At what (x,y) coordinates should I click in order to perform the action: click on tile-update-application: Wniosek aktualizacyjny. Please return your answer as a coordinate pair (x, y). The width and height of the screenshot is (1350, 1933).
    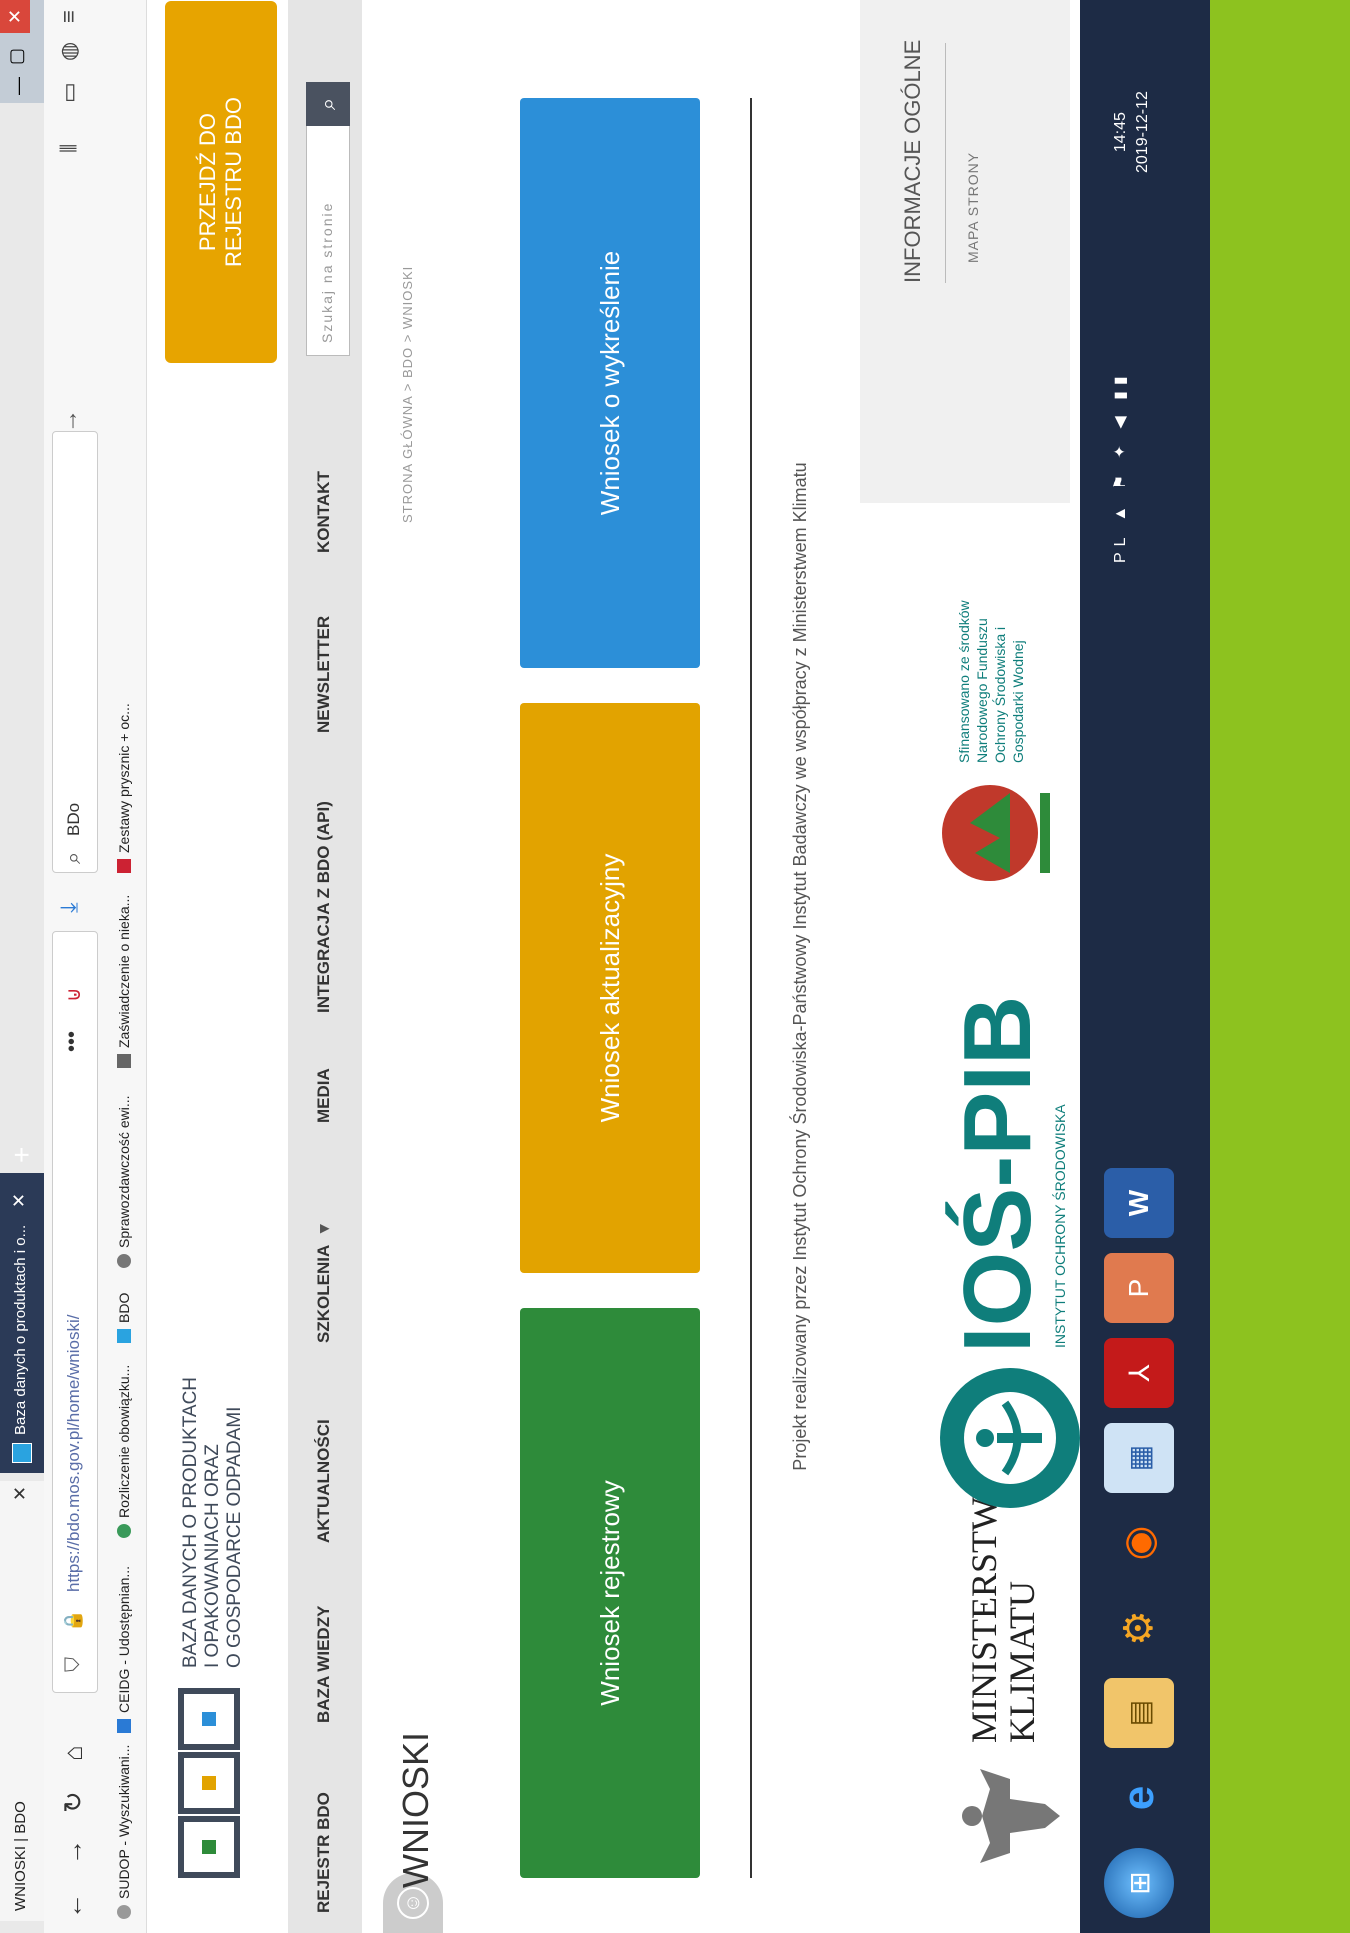
    Looking at the image, I should click on (610, 988).